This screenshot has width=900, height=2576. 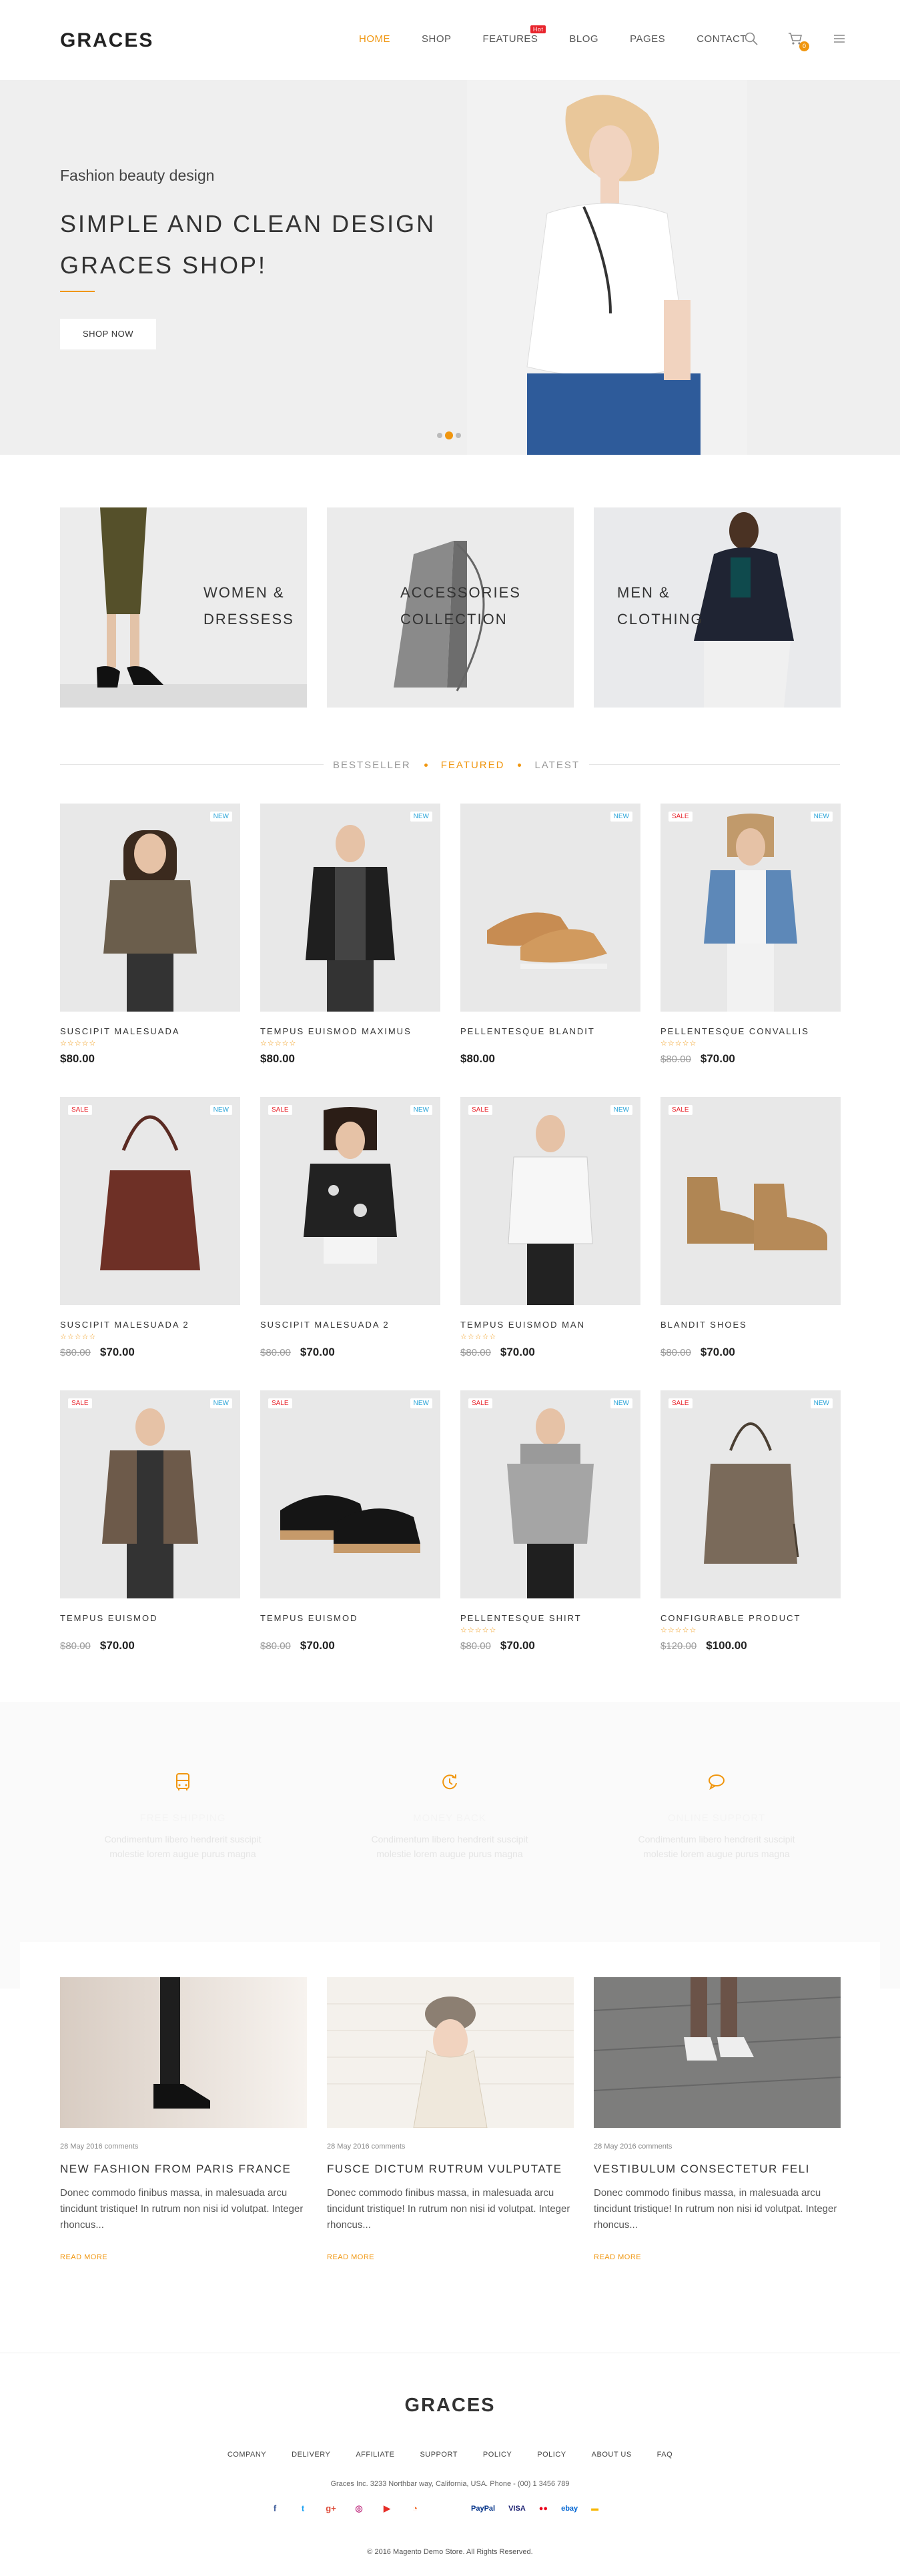 I want to click on blog-title: NEW FASHION FROM PARIS FRANCE, so click(x=184, y=2169).